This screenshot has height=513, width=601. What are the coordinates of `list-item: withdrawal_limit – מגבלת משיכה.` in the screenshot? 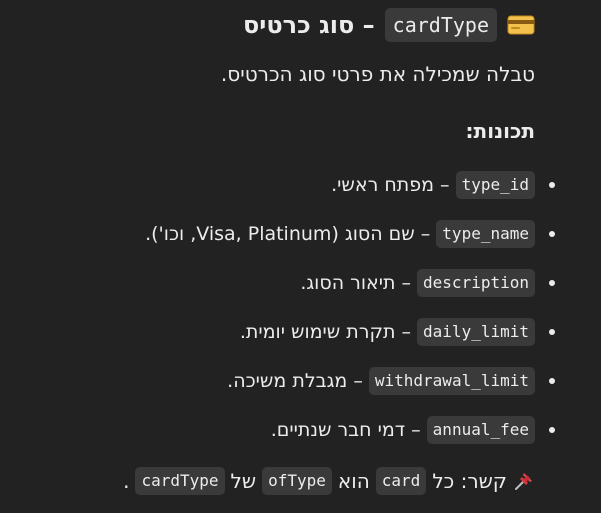 It's located at (350, 380).